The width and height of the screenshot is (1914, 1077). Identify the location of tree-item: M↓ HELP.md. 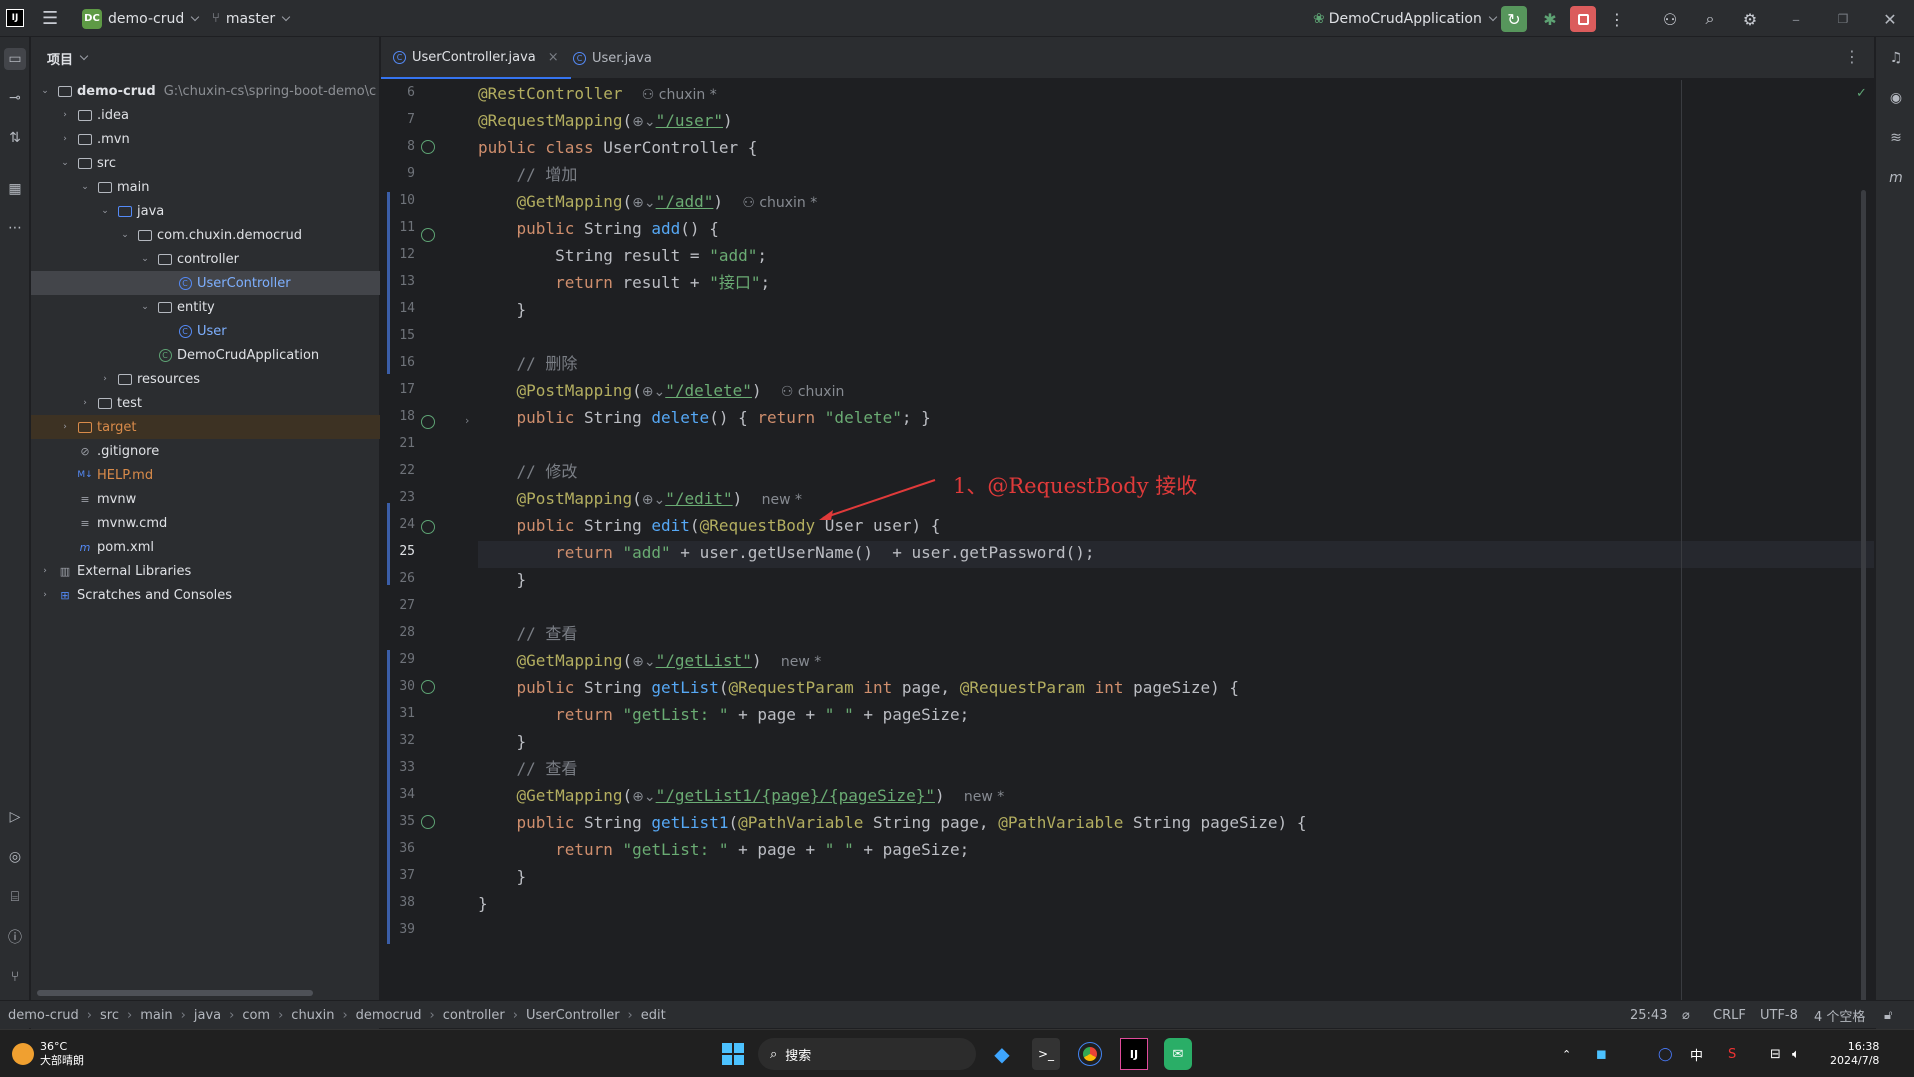
(205, 475).